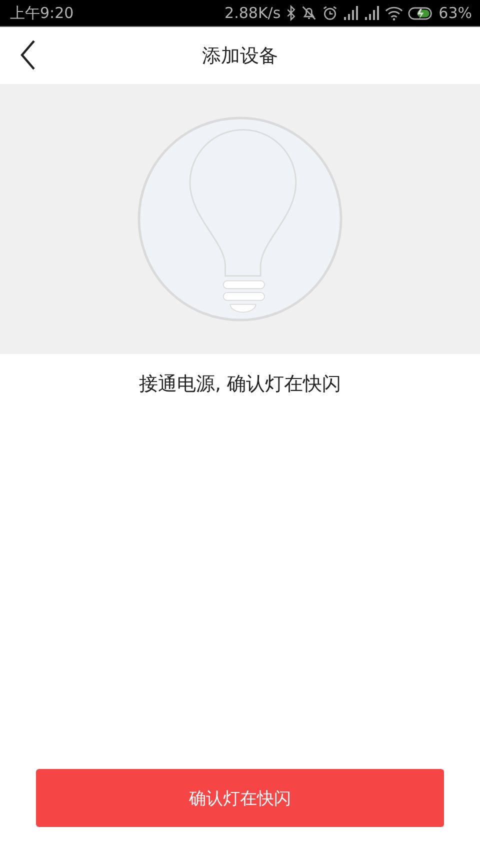 Image resolution: width=480 pixels, height=853 pixels. What do you see at coordinates (421, 13) in the screenshot?
I see `battery-icon` at bounding box center [421, 13].